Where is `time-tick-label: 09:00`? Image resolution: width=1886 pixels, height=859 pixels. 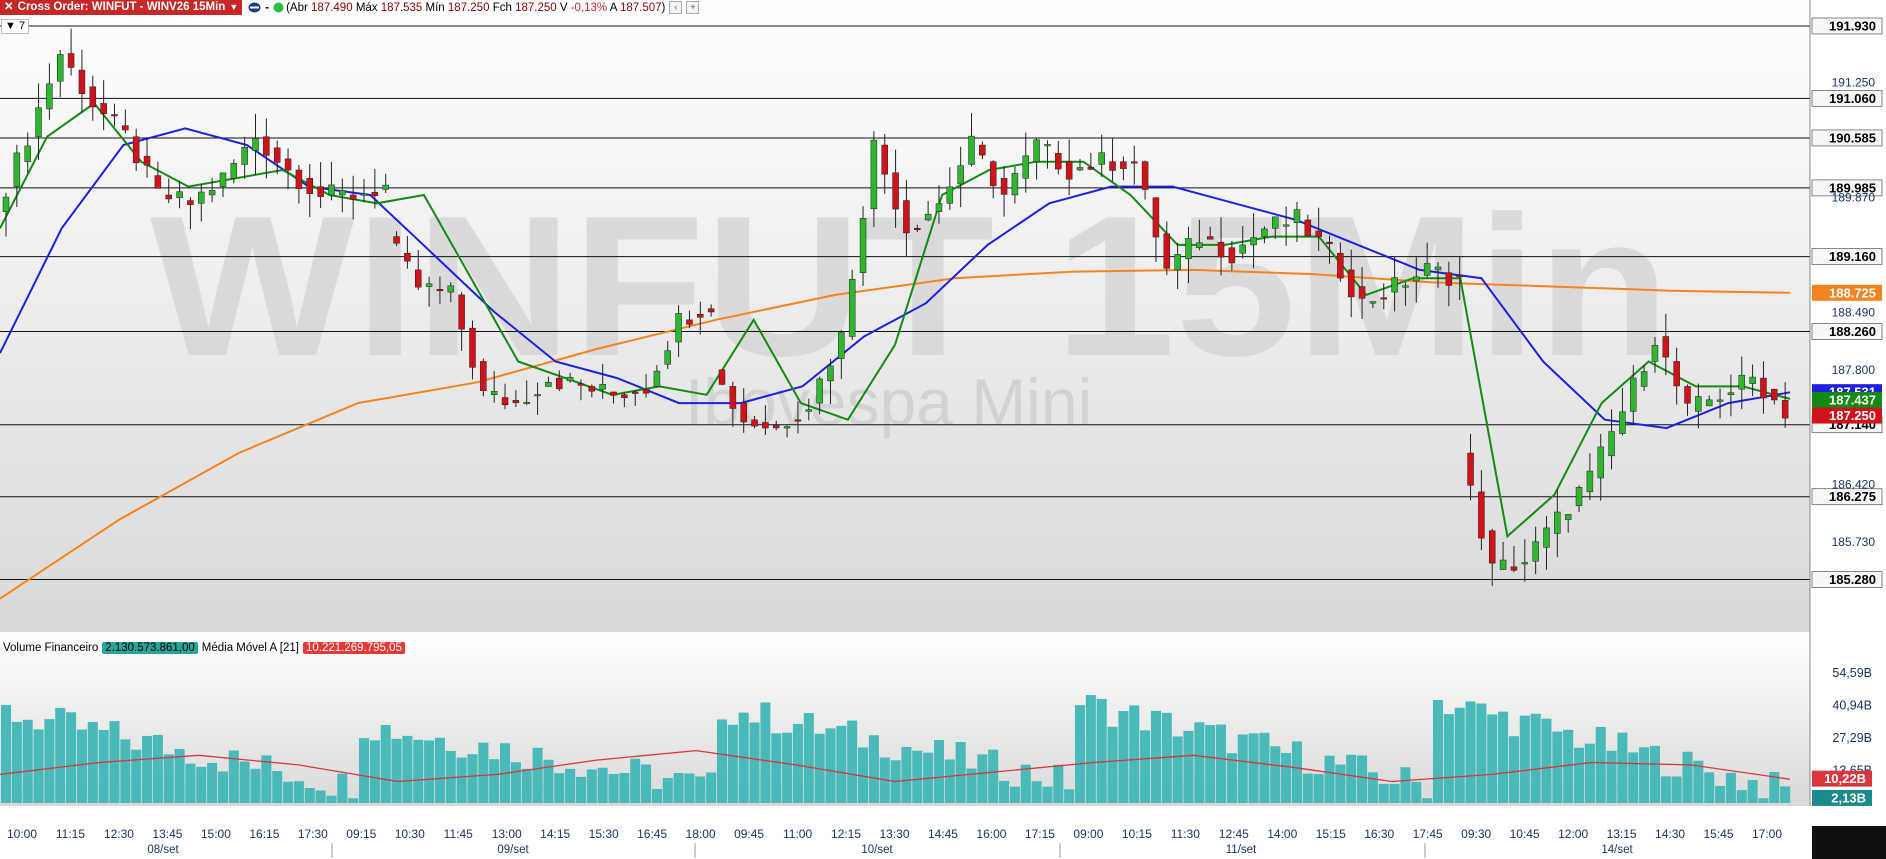 time-tick-label: 09:00 is located at coordinates (1088, 834).